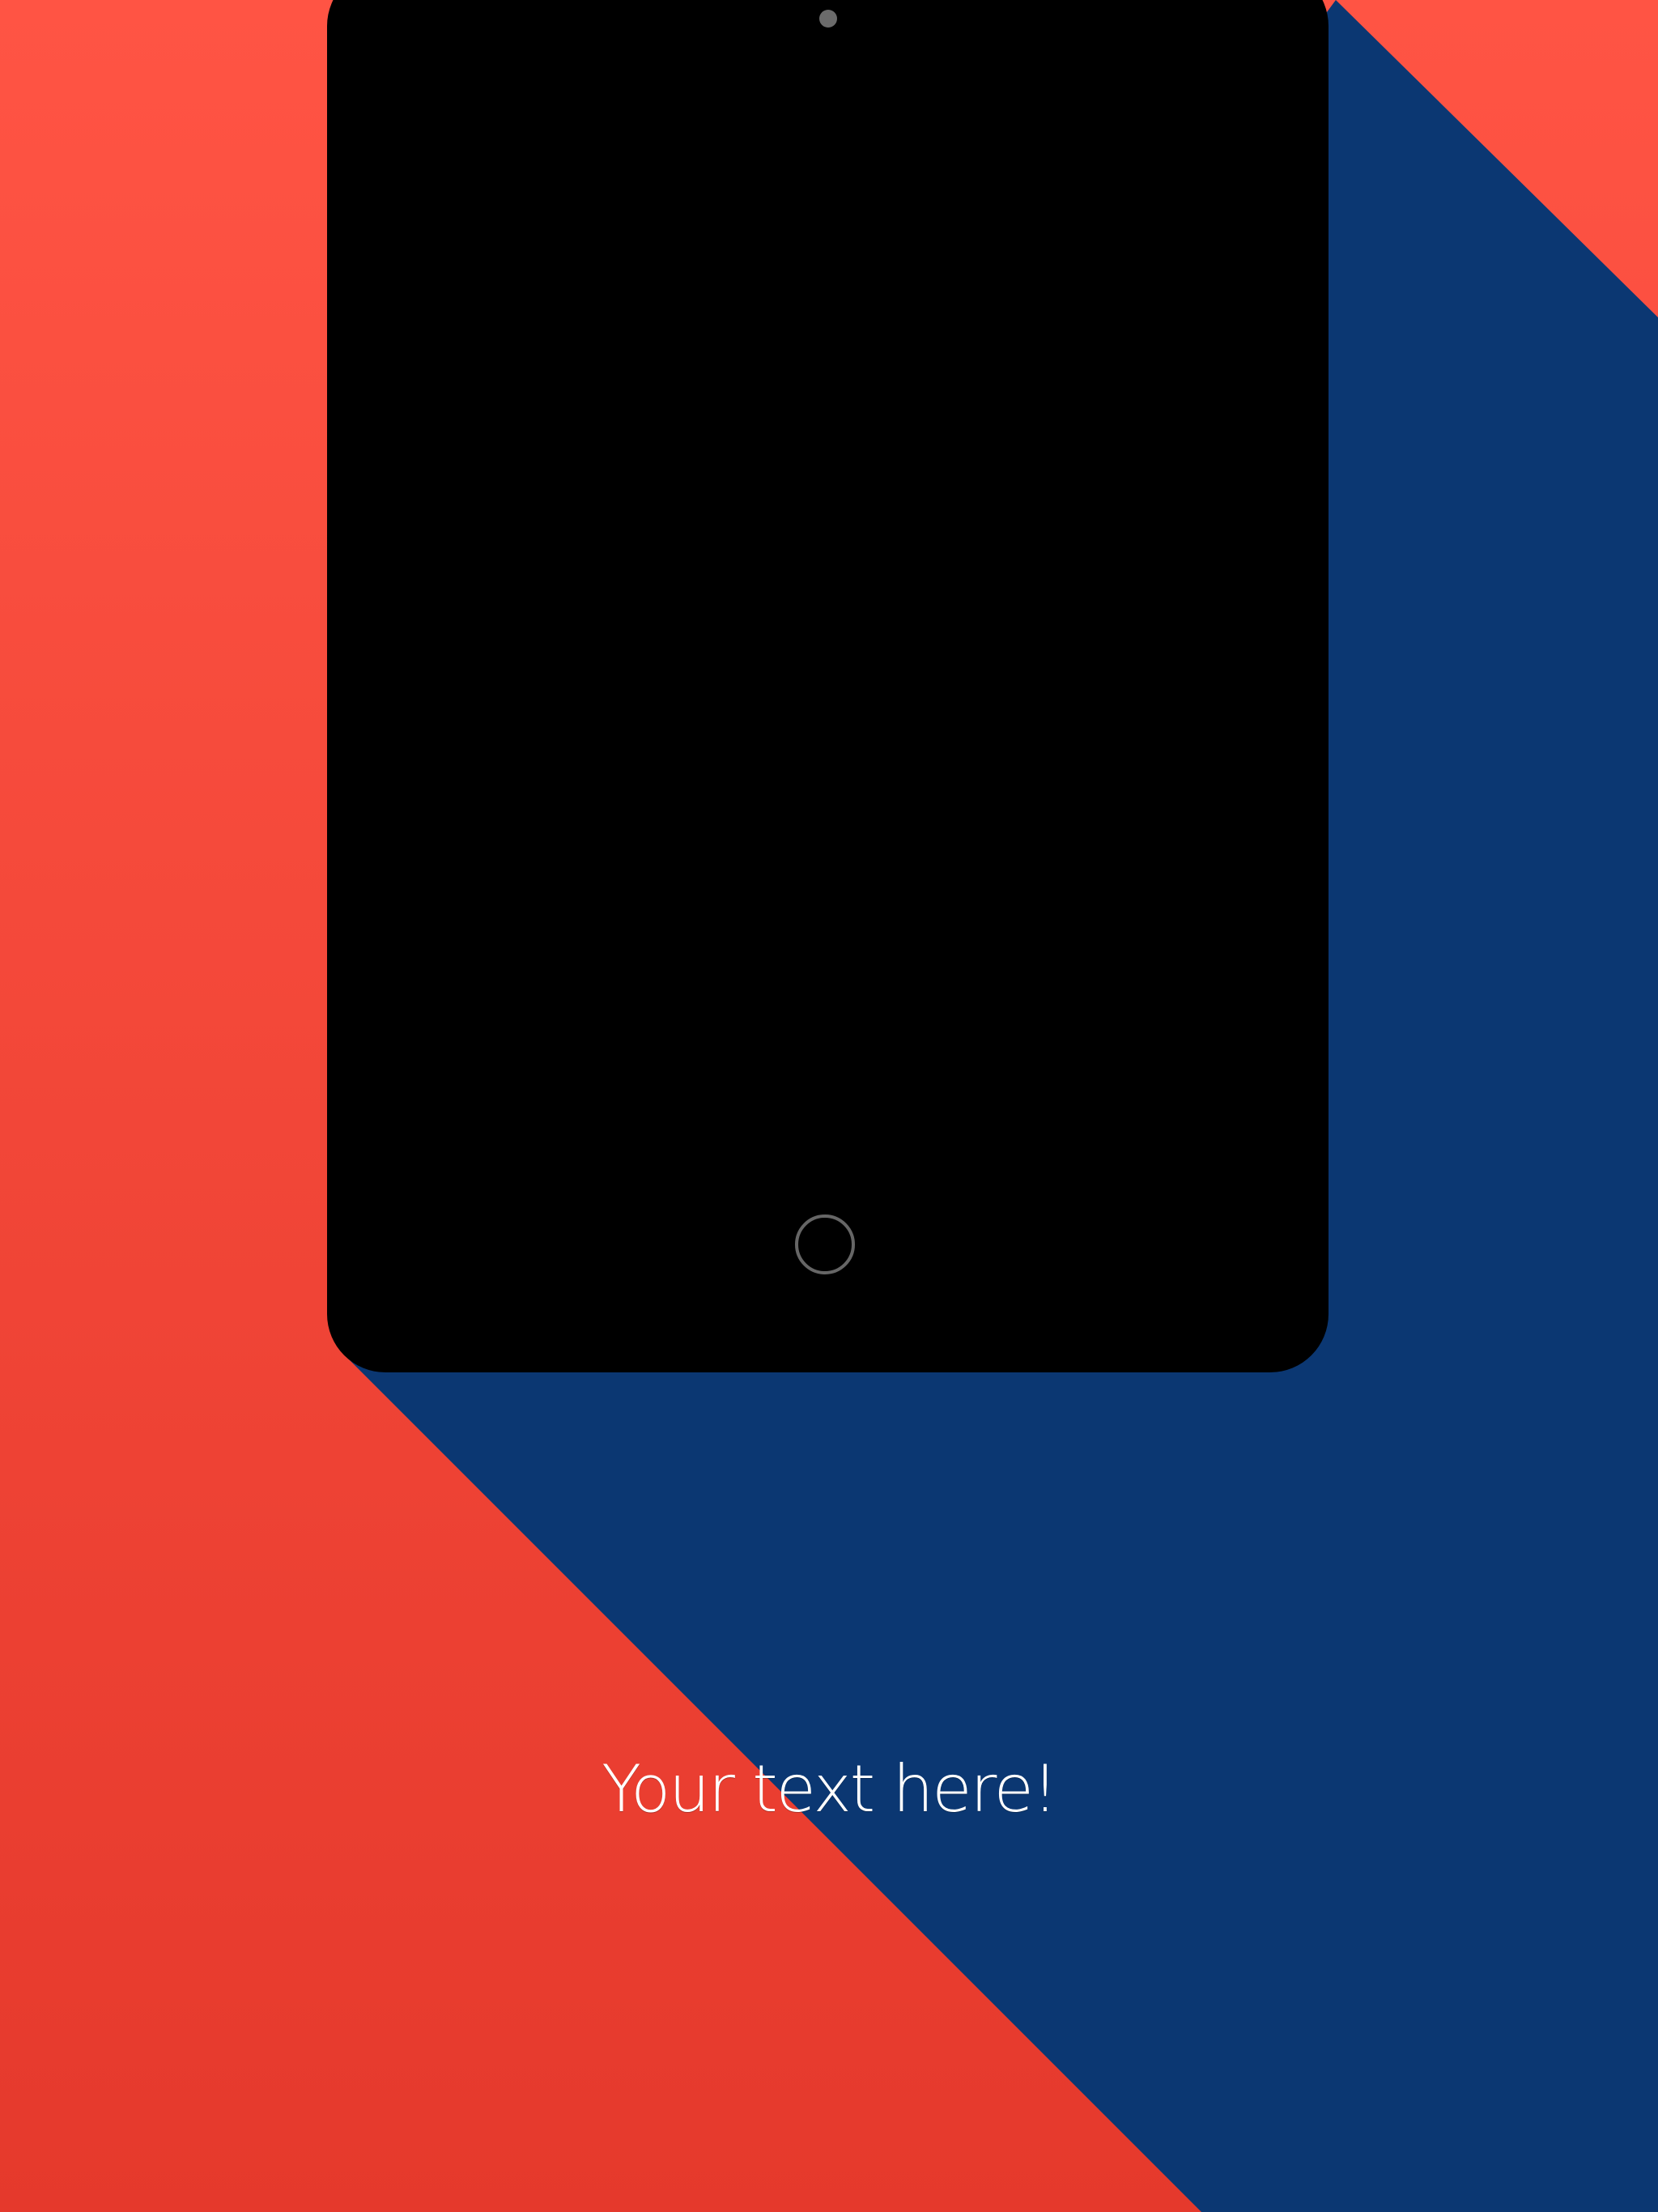 This screenshot has width=1658, height=2212. What do you see at coordinates (828, 19) in the screenshot?
I see `camera-dot` at bounding box center [828, 19].